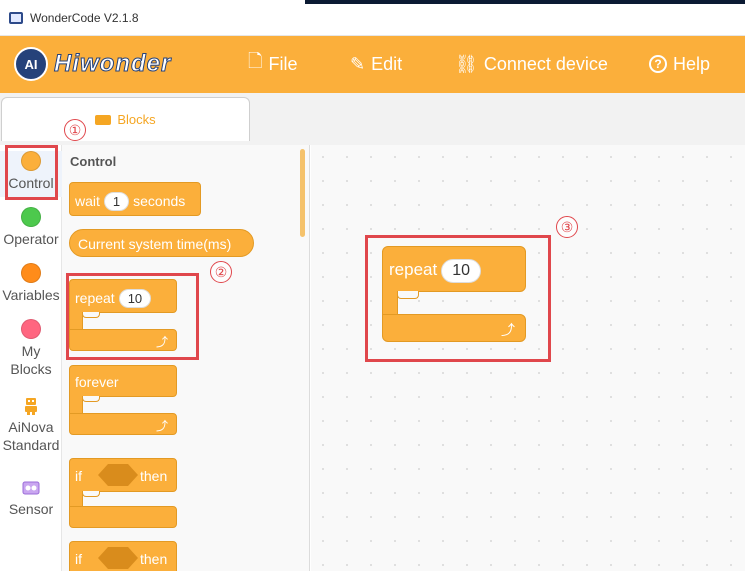 This screenshot has height=571, width=745. What do you see at coordinates (221, 272) in the screenshot?
I see `marker-step-2: ②` at bounding box center [221, 272].